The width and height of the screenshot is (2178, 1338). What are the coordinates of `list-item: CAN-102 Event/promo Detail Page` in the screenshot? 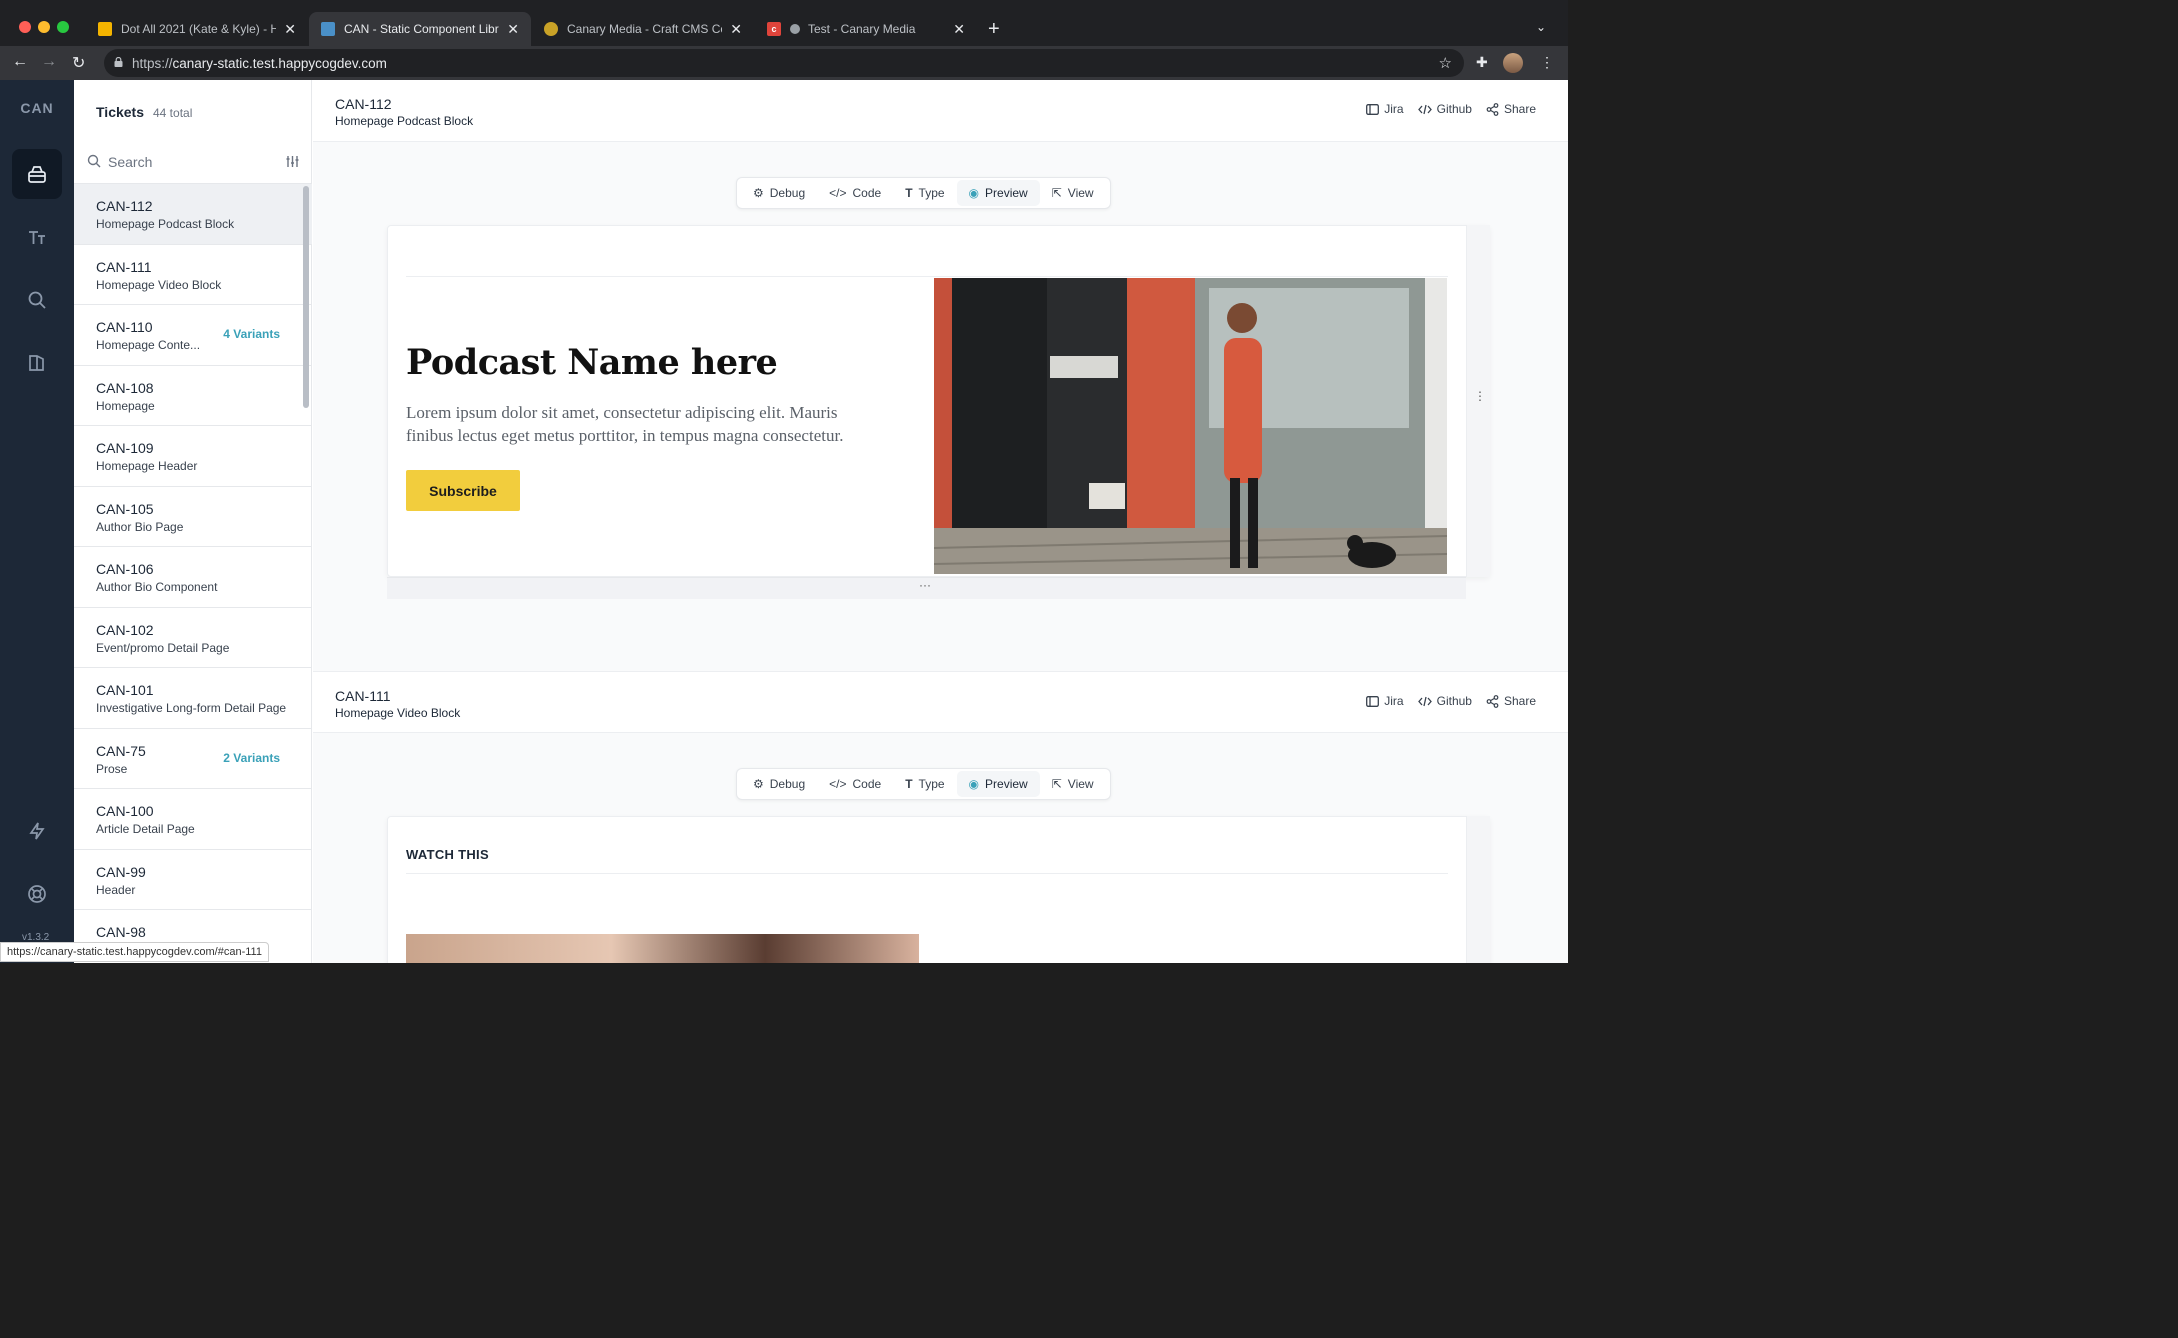 It's located at (193, 638).